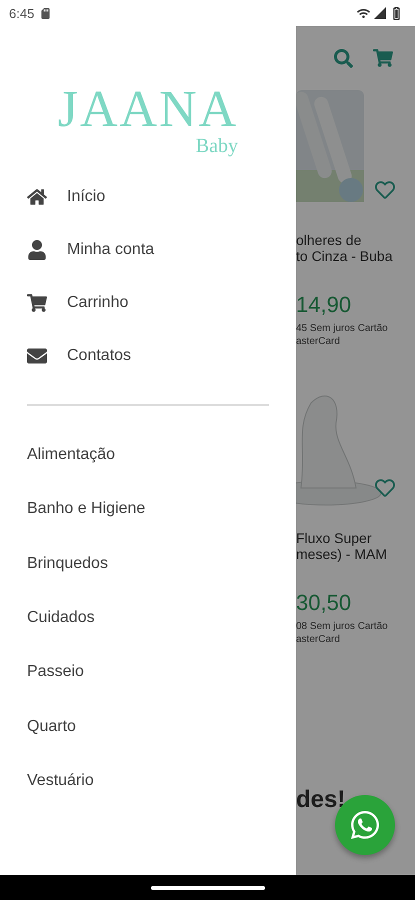 This screenshot has width=415, height=900. Describe the element at coordinates (207, 888) in the screenshot. I see `home-indicator` at that location.